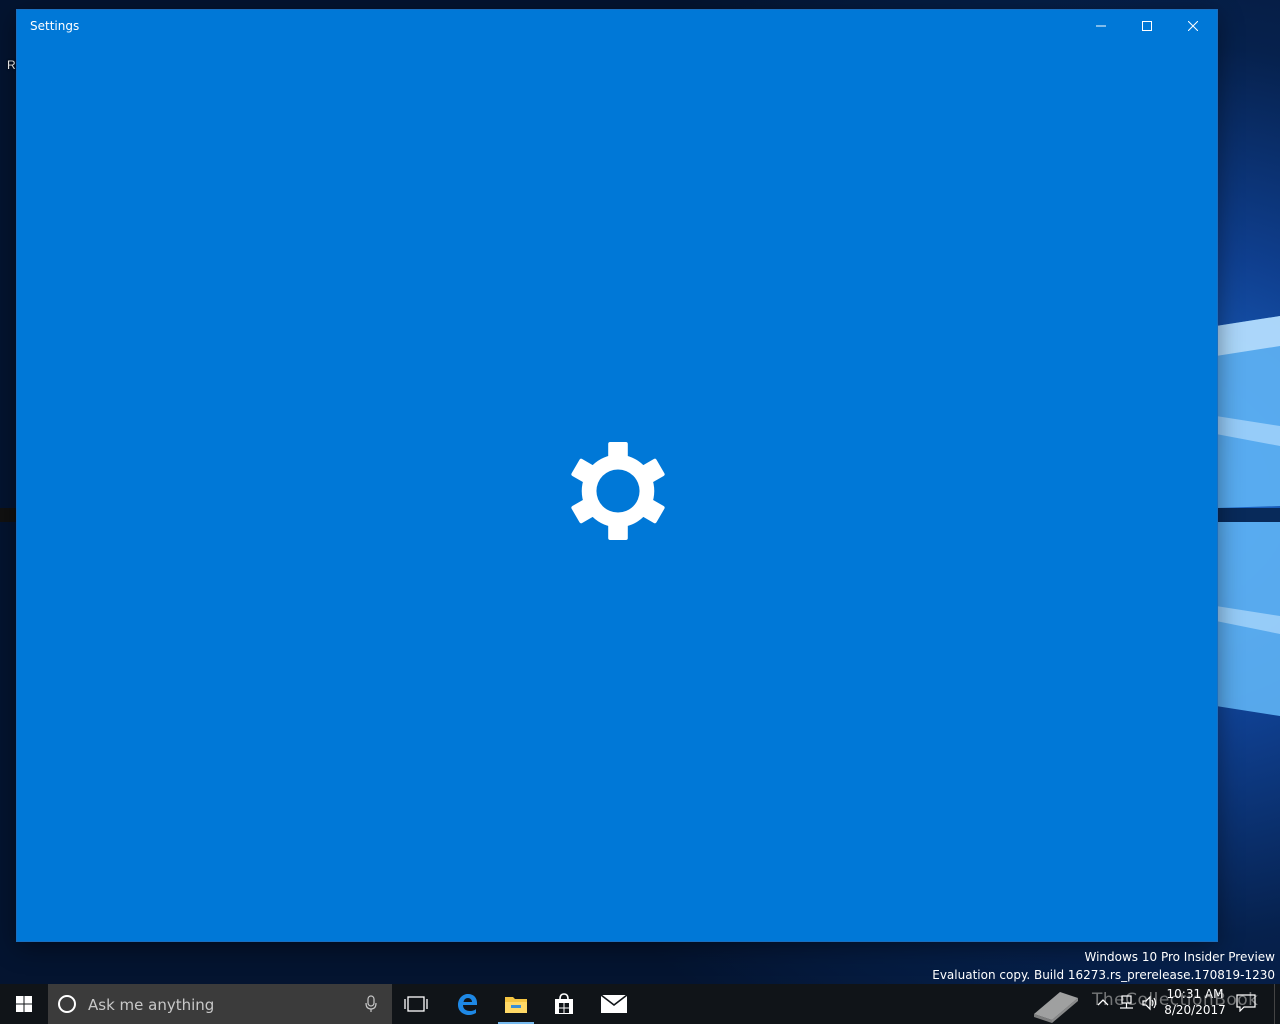 This screenshot has width=1280, height=1024. Describe the element at coordinates (640, 1004) in the screenshot. I see `taskbar: Ask me anything` at that location.